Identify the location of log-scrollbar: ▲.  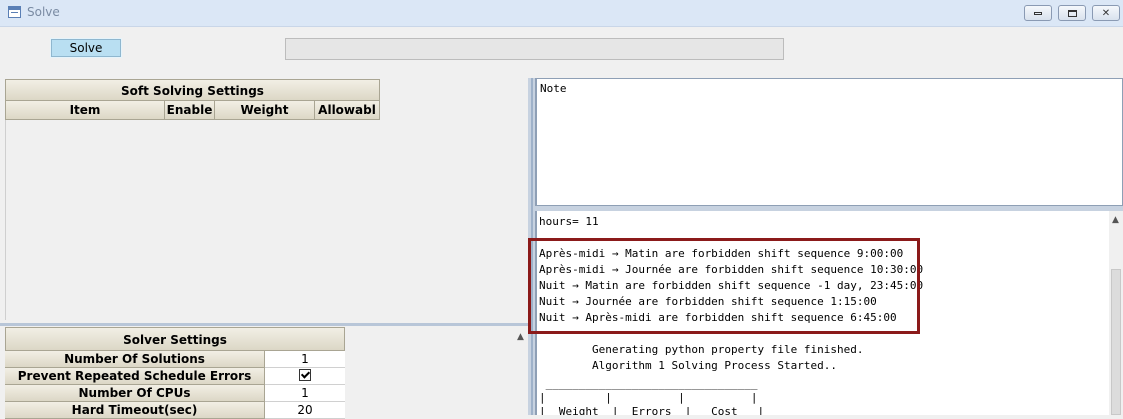
(1116, 313).